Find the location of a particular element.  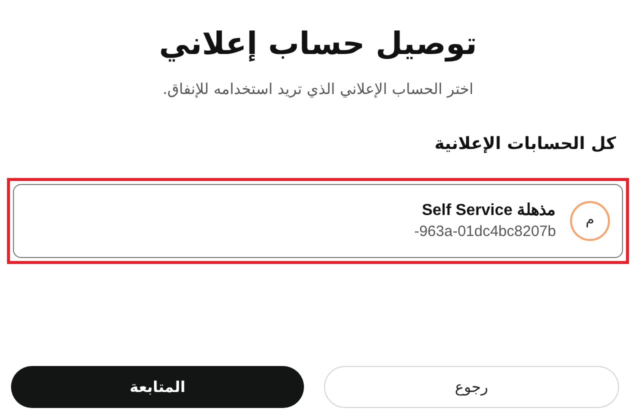

account-name: مذهلة Self Service is located at coordinates (489, 210).